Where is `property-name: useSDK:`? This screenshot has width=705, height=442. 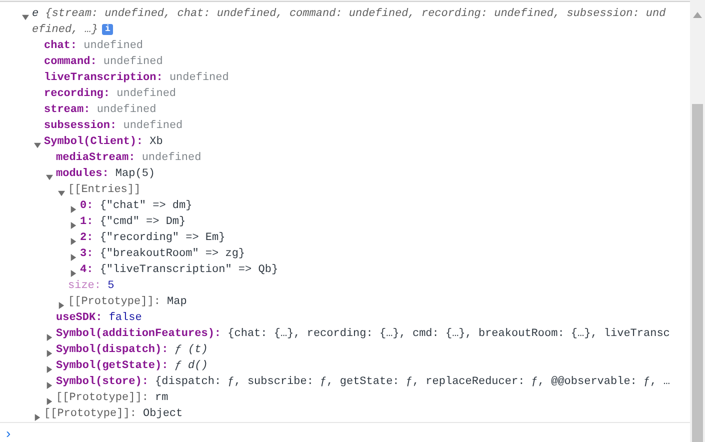 property-name: useSDK: is located at coordinates (79, 318).